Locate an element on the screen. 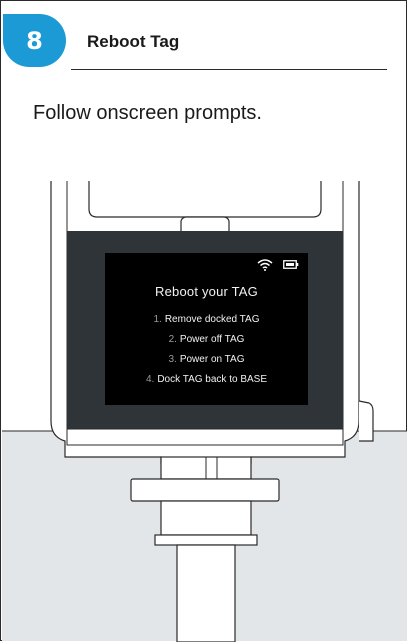 The image size is (409, 643). step-title: Reboot Tag is located at coordinates (133, 41).